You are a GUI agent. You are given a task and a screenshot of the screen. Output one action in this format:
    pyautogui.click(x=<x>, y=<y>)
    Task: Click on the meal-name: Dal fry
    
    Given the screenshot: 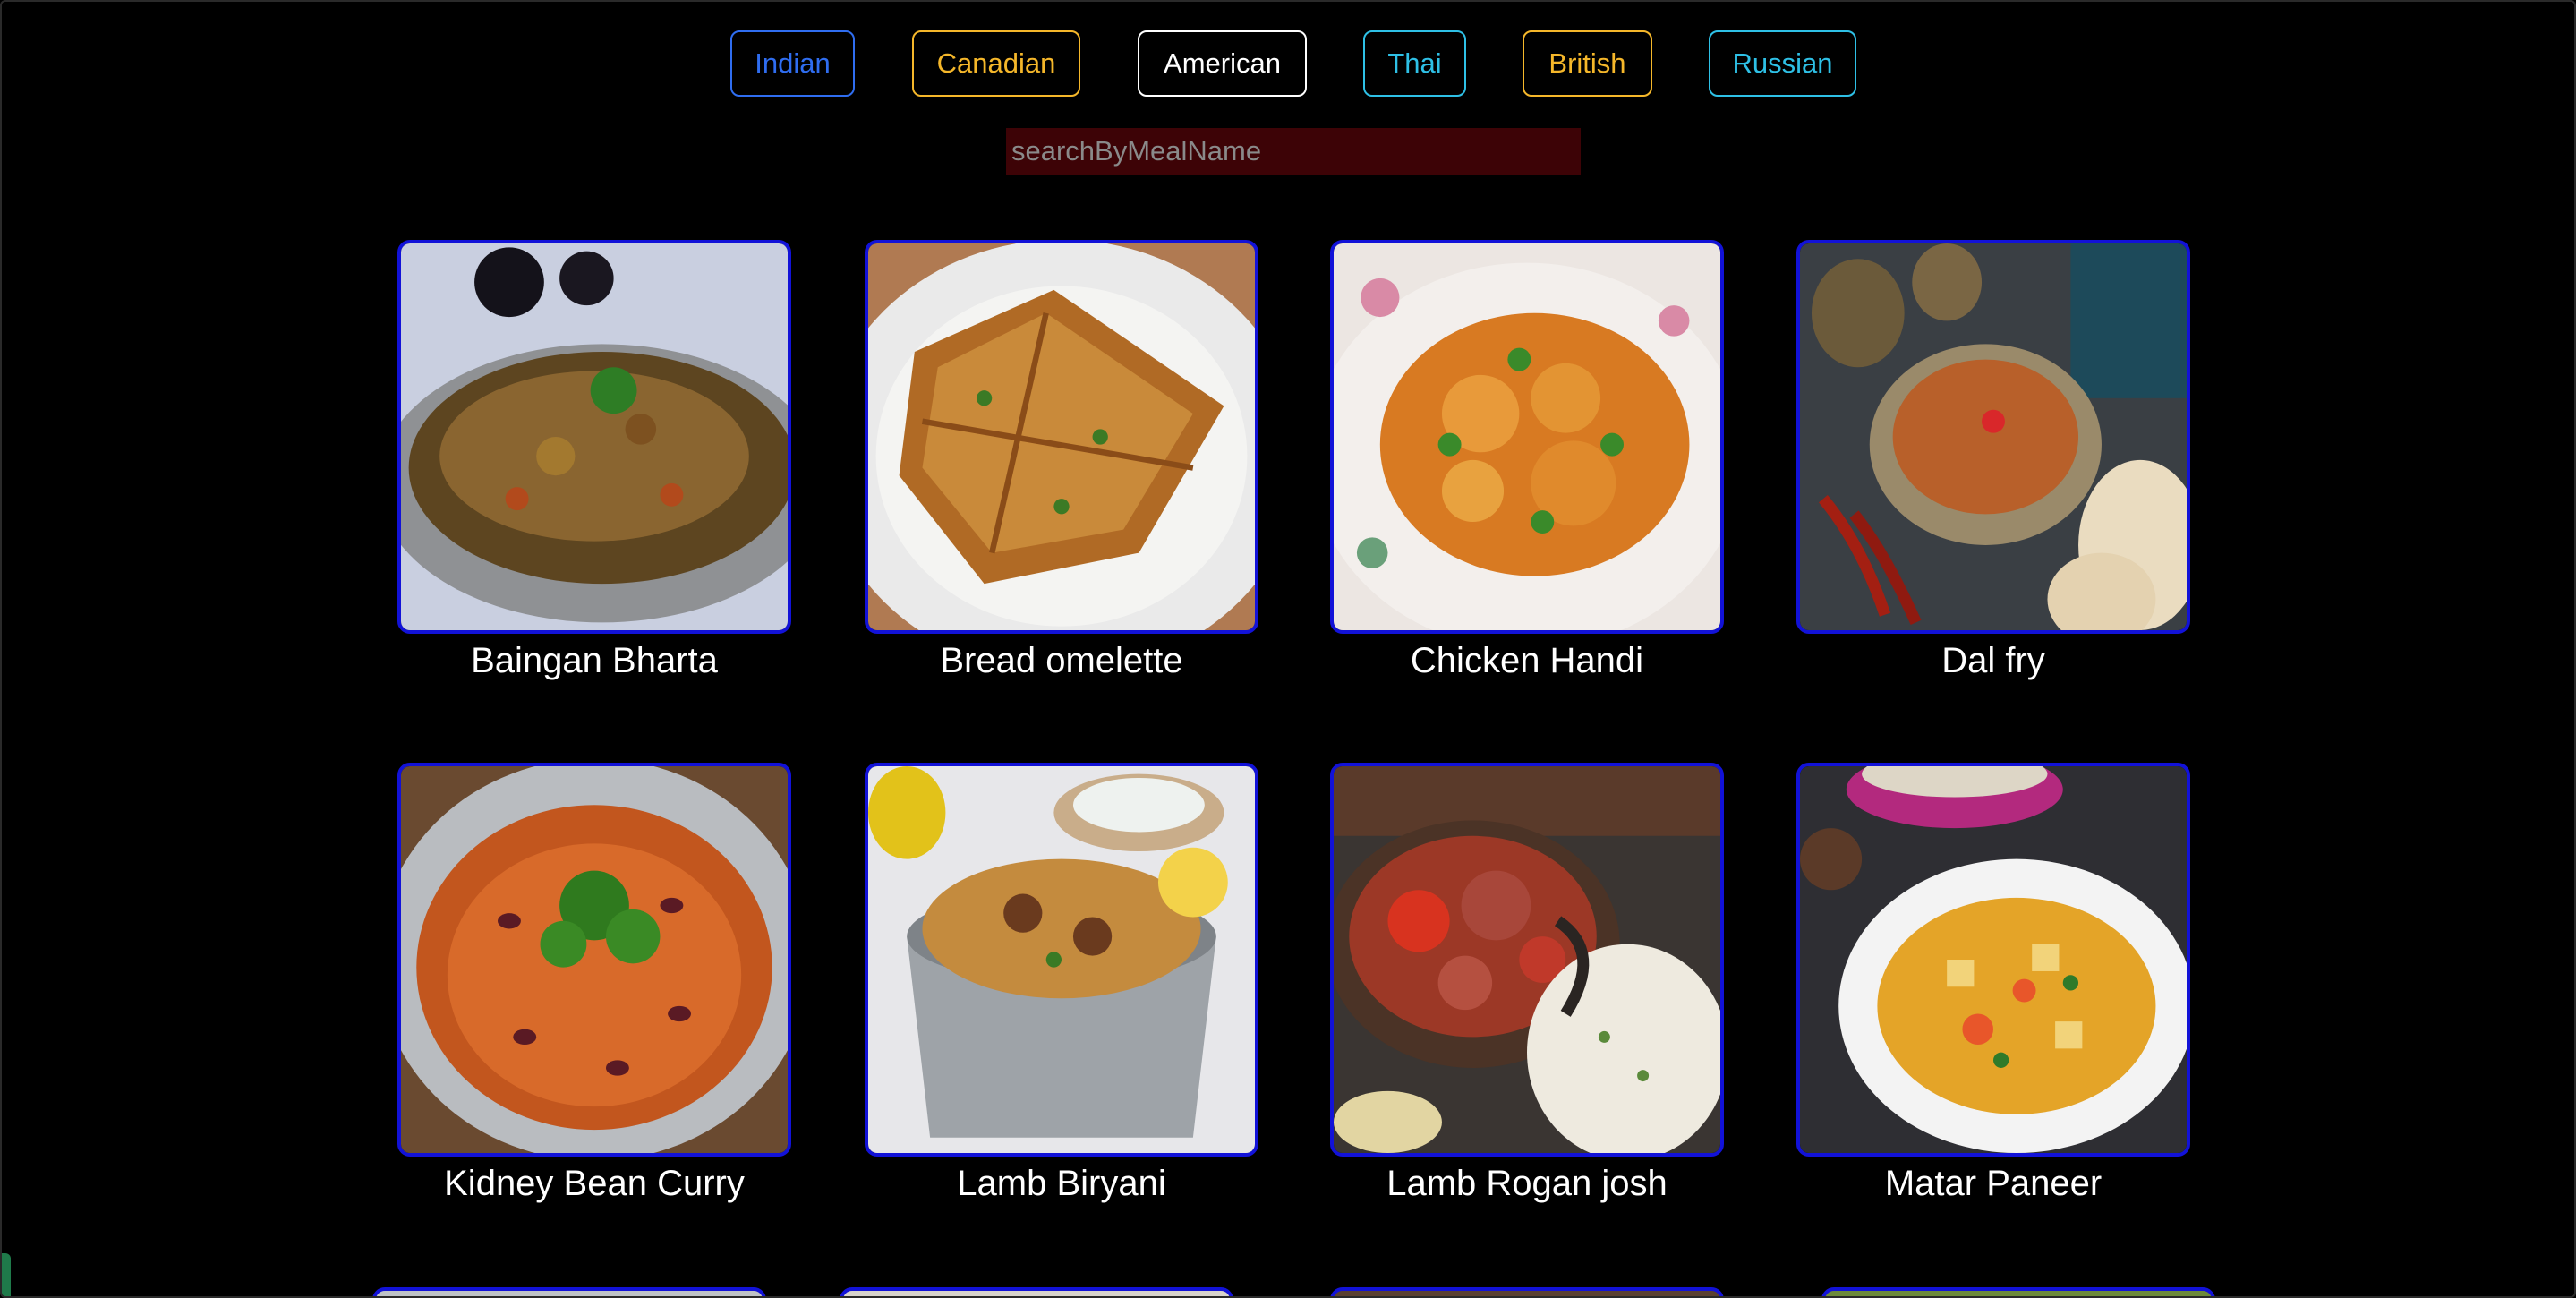 What is the action you would take?
    pyautogui.click(x=1993, y=660)
    